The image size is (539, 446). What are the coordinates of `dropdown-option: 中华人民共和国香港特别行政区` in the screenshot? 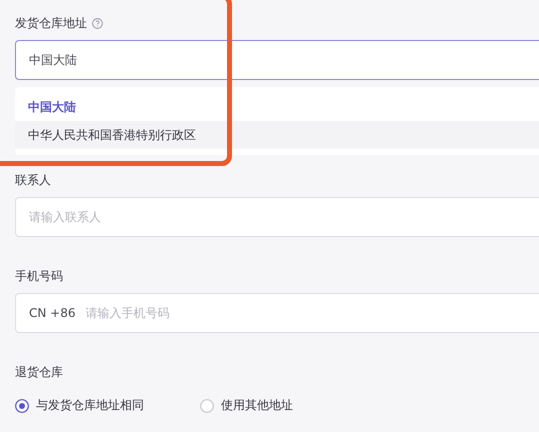 It's located at (277, 135).